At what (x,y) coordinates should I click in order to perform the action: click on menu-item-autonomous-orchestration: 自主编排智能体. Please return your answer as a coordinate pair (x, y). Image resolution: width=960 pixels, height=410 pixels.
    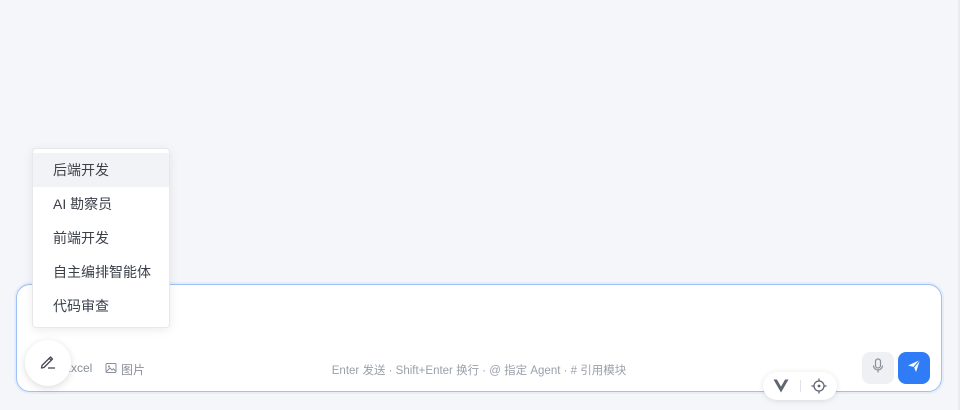
    Looking at the image, I should click on (101, 272).